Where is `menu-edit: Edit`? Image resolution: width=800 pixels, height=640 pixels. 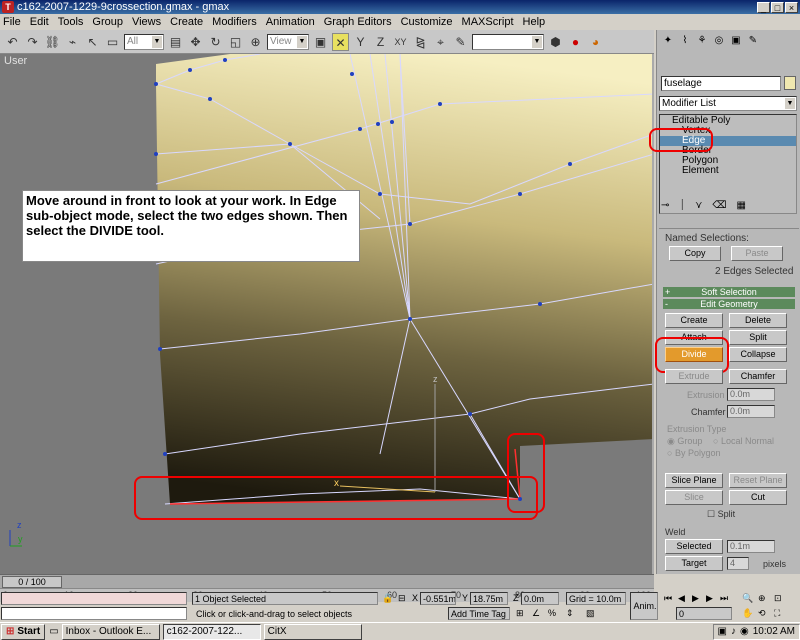 menu-edit: Edit is located at coordinates (39, 22).